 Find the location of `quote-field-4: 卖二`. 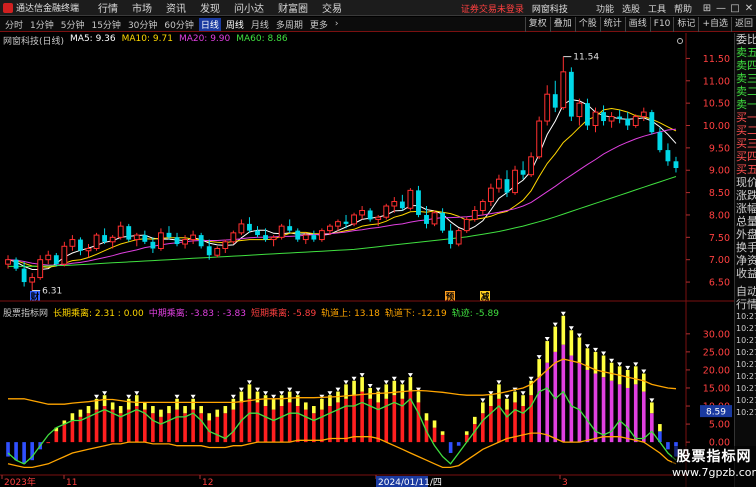

quote-field-4: 卖二 is located at coordinates (746, 91).